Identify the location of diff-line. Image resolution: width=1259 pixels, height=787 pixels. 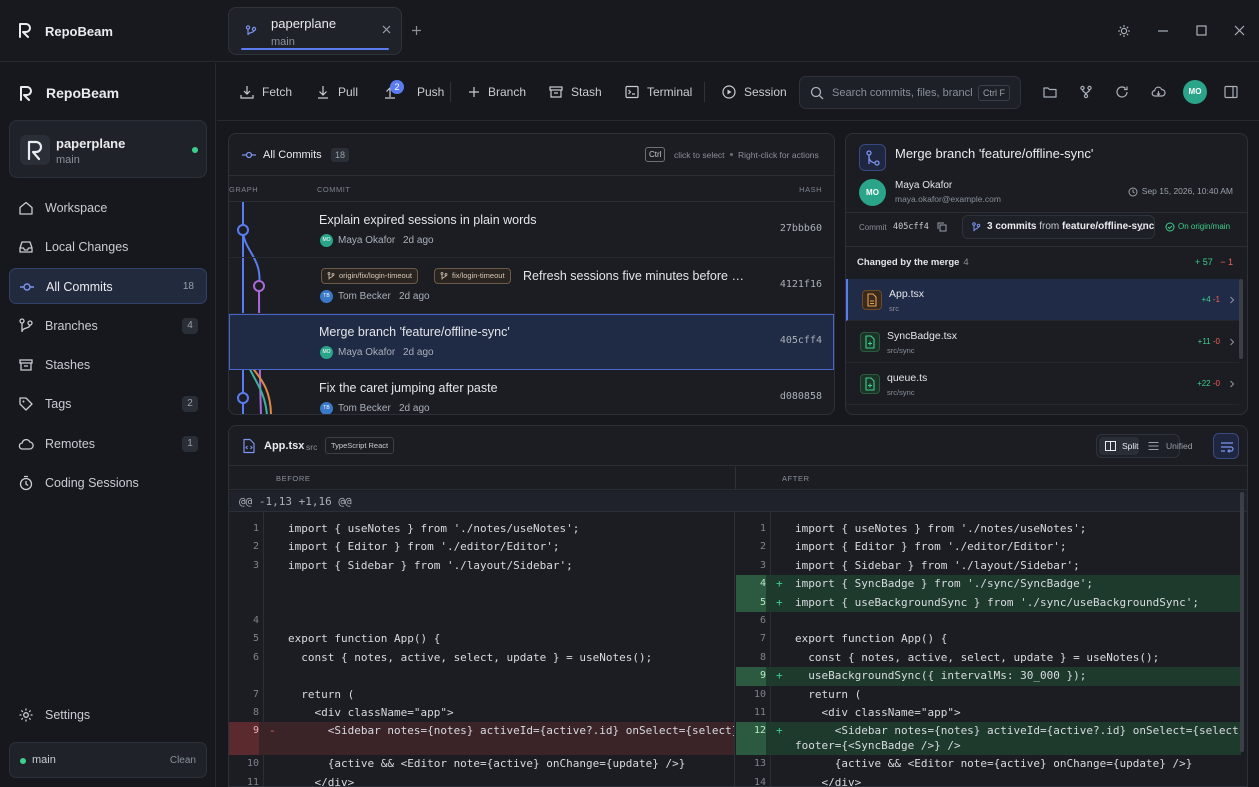
(481, 603).